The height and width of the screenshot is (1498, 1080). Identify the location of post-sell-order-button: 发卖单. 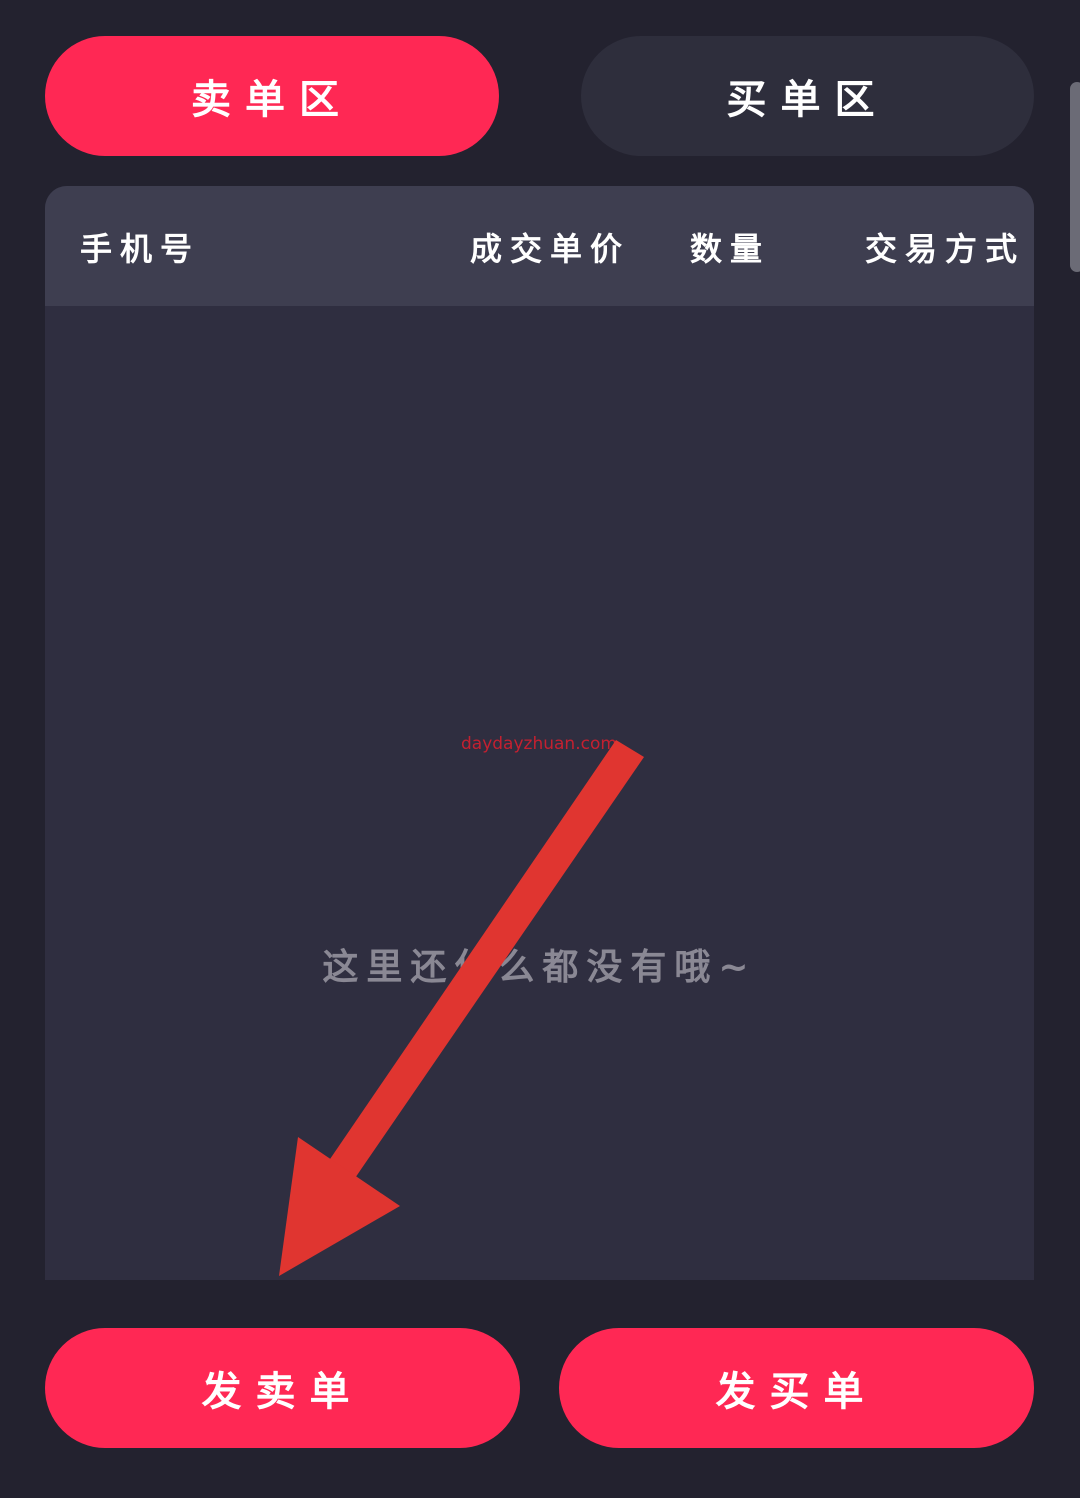
(282, 1388).